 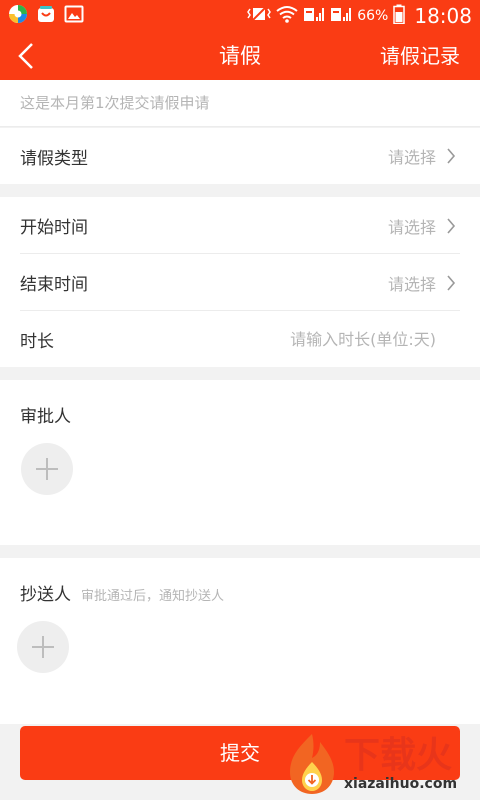 What do you see at coordinates (360, 339) in the screenshot?
I see `duration-input` at bounding box center [360, 339].